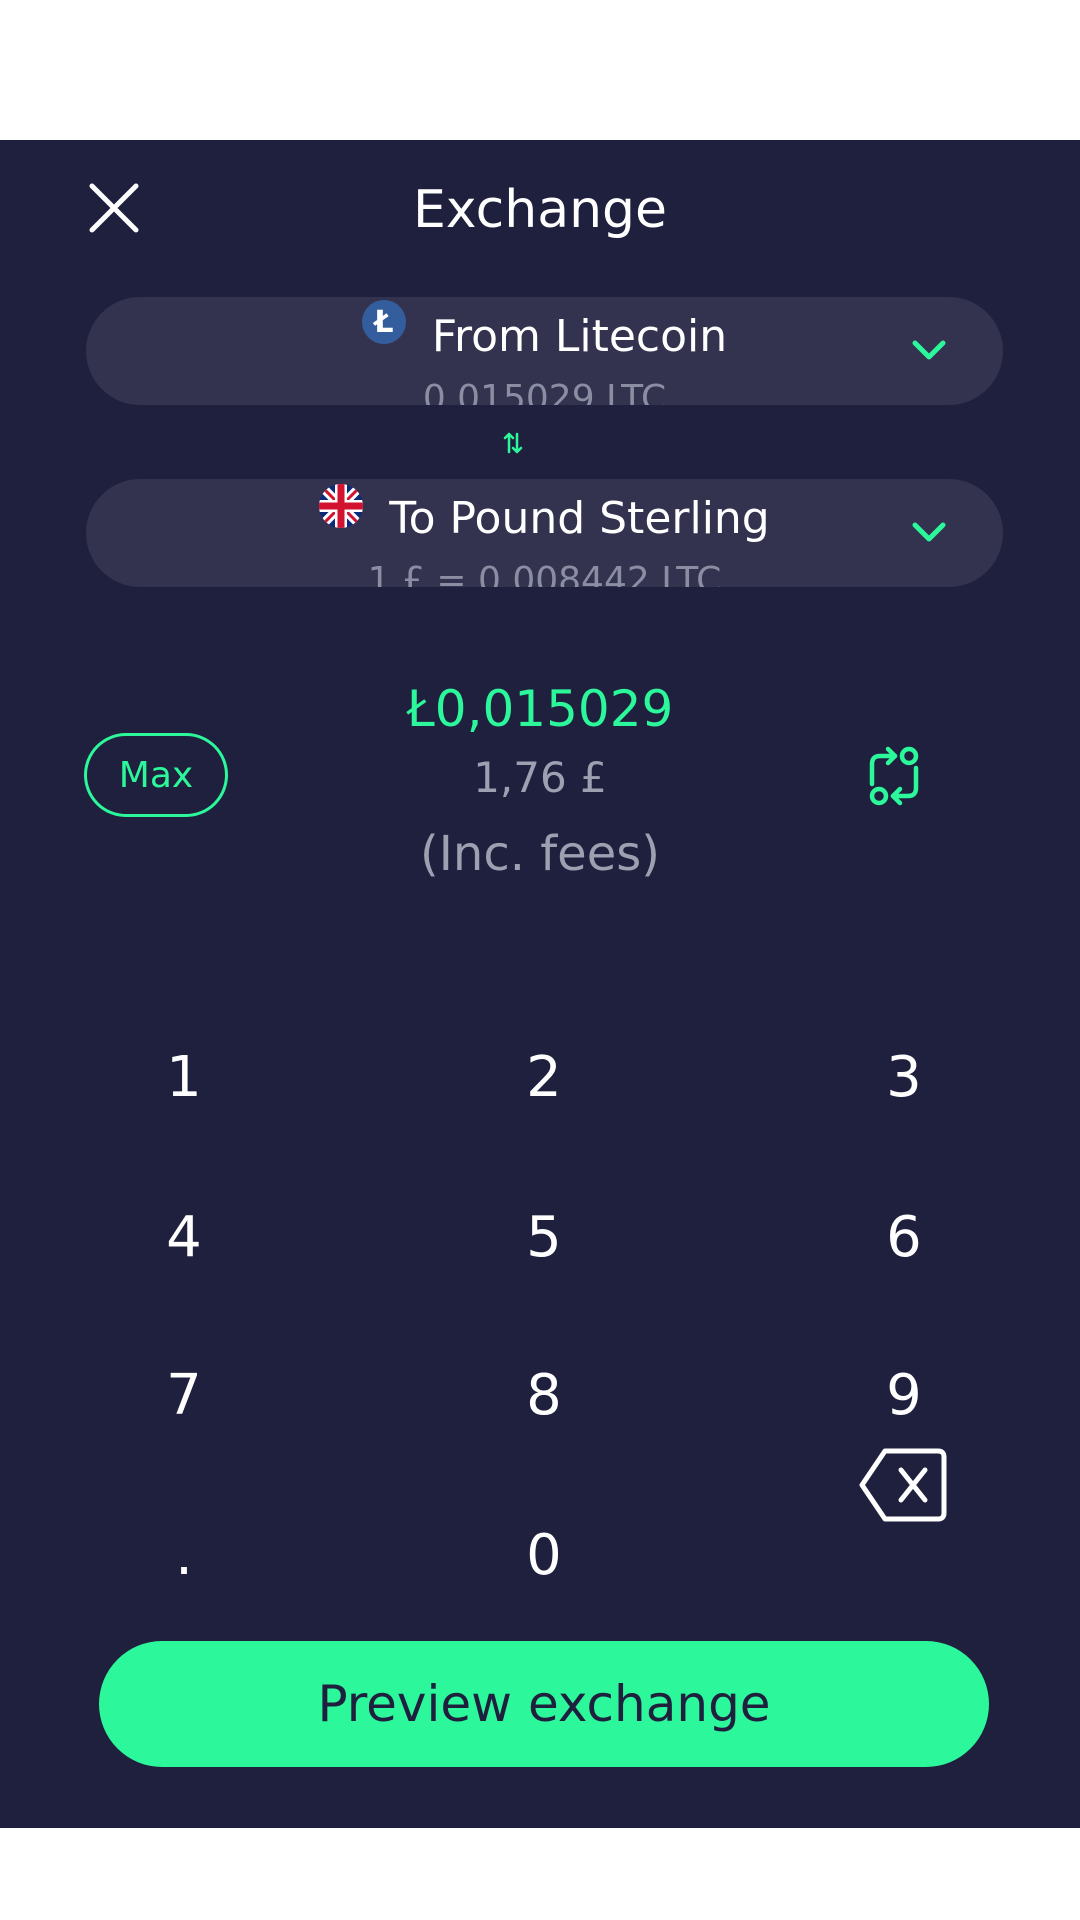 Image resolution: width=1080 pixels, height=1920 pixels. Describe the element at coordinates (544, 391) in the screenshot. I see `from-balance: 0.015029 LTC` at that location.